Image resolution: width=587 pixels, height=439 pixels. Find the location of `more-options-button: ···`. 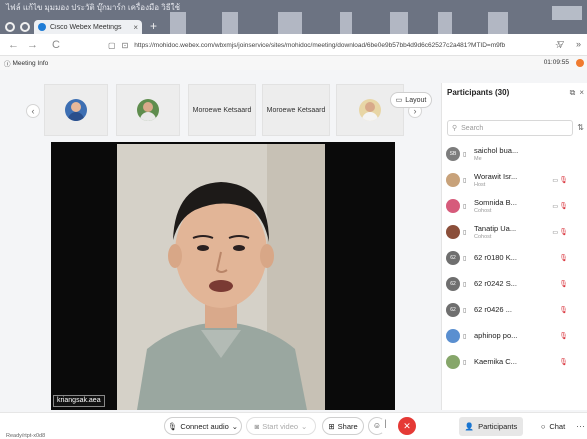

more-options-button: ··· is located at coordinates (580, 426).